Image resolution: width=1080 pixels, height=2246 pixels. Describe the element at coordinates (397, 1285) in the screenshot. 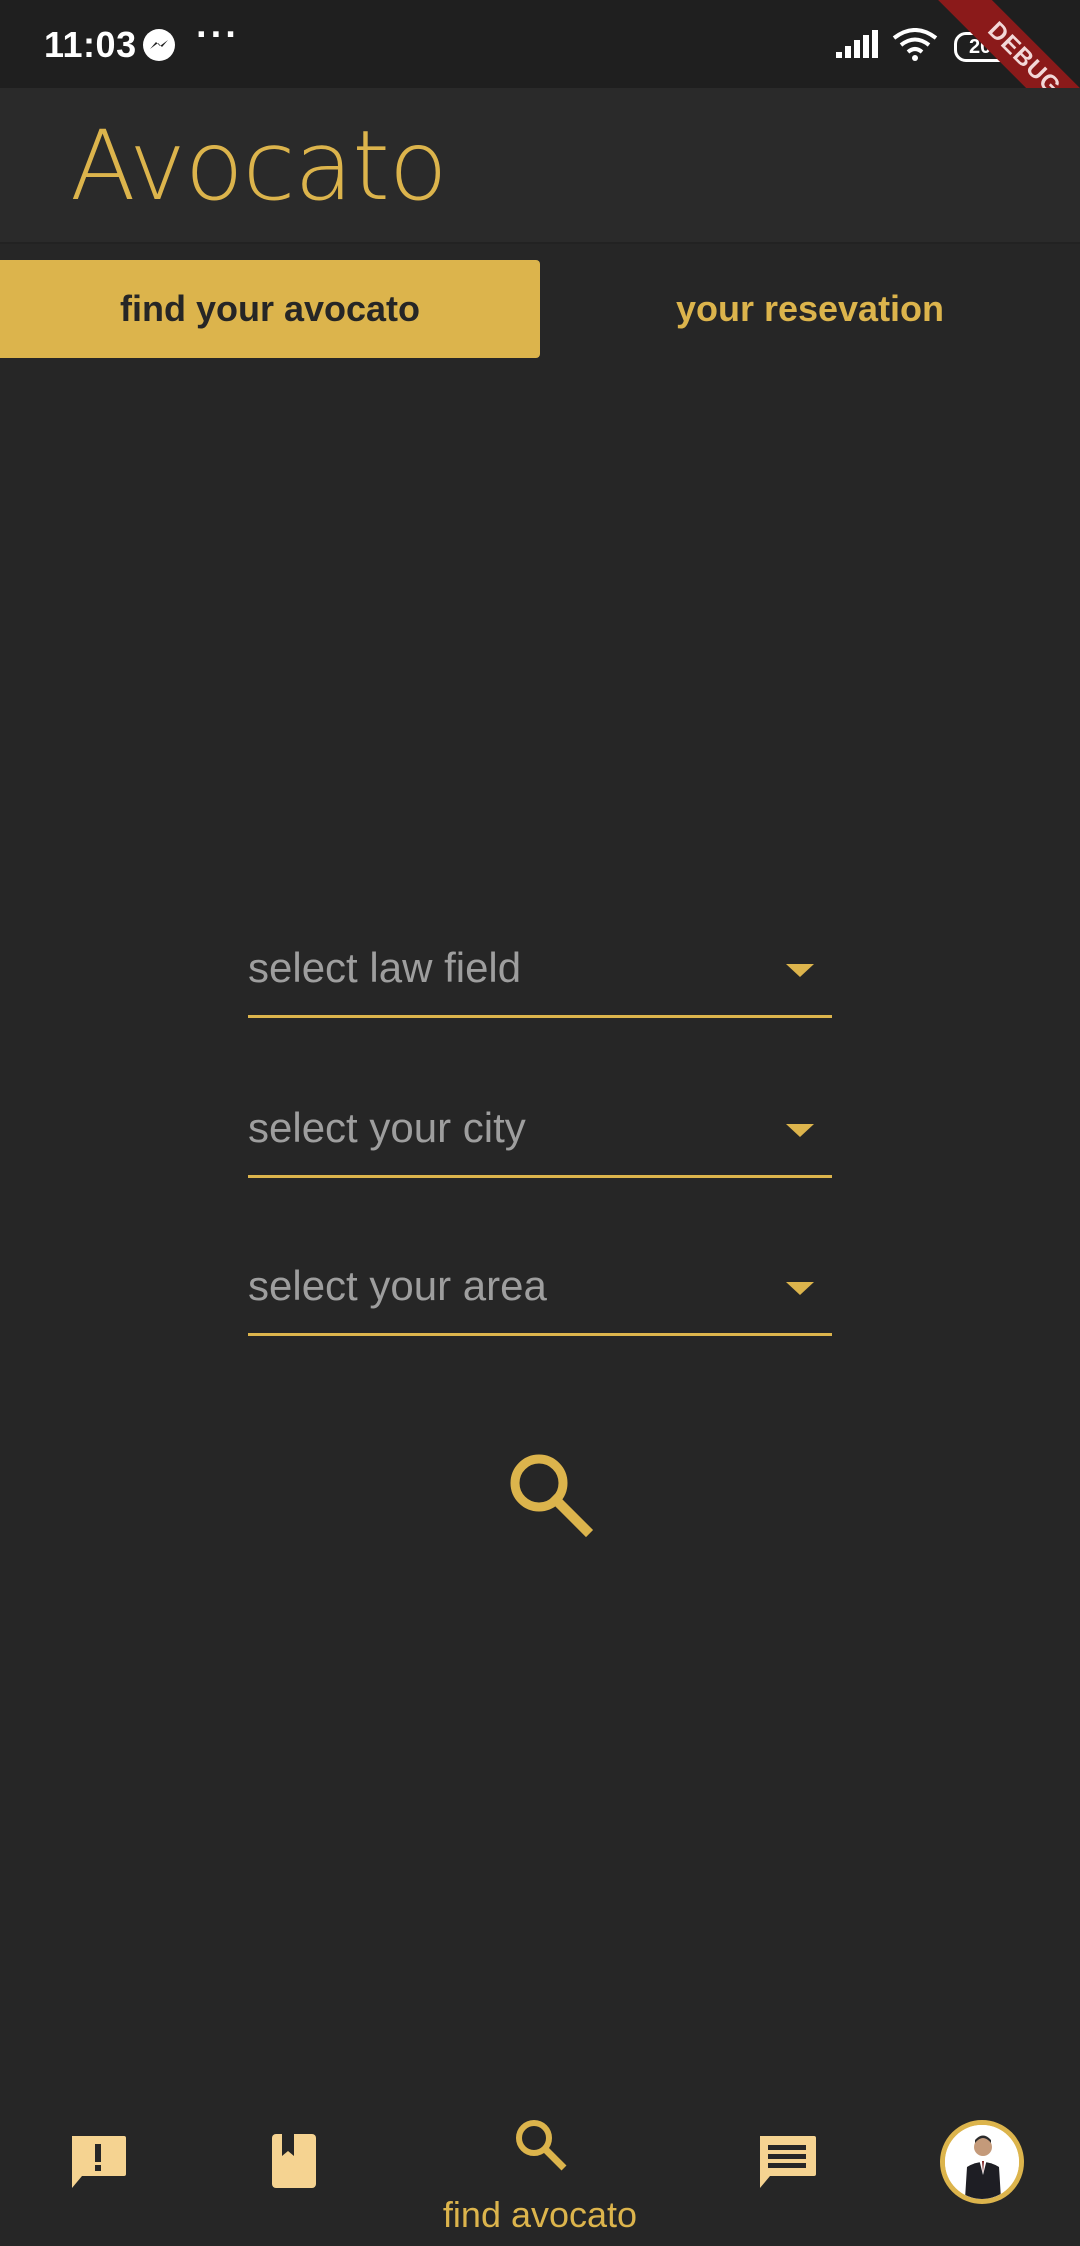

I see `area-placeholder: select your area` at that location.